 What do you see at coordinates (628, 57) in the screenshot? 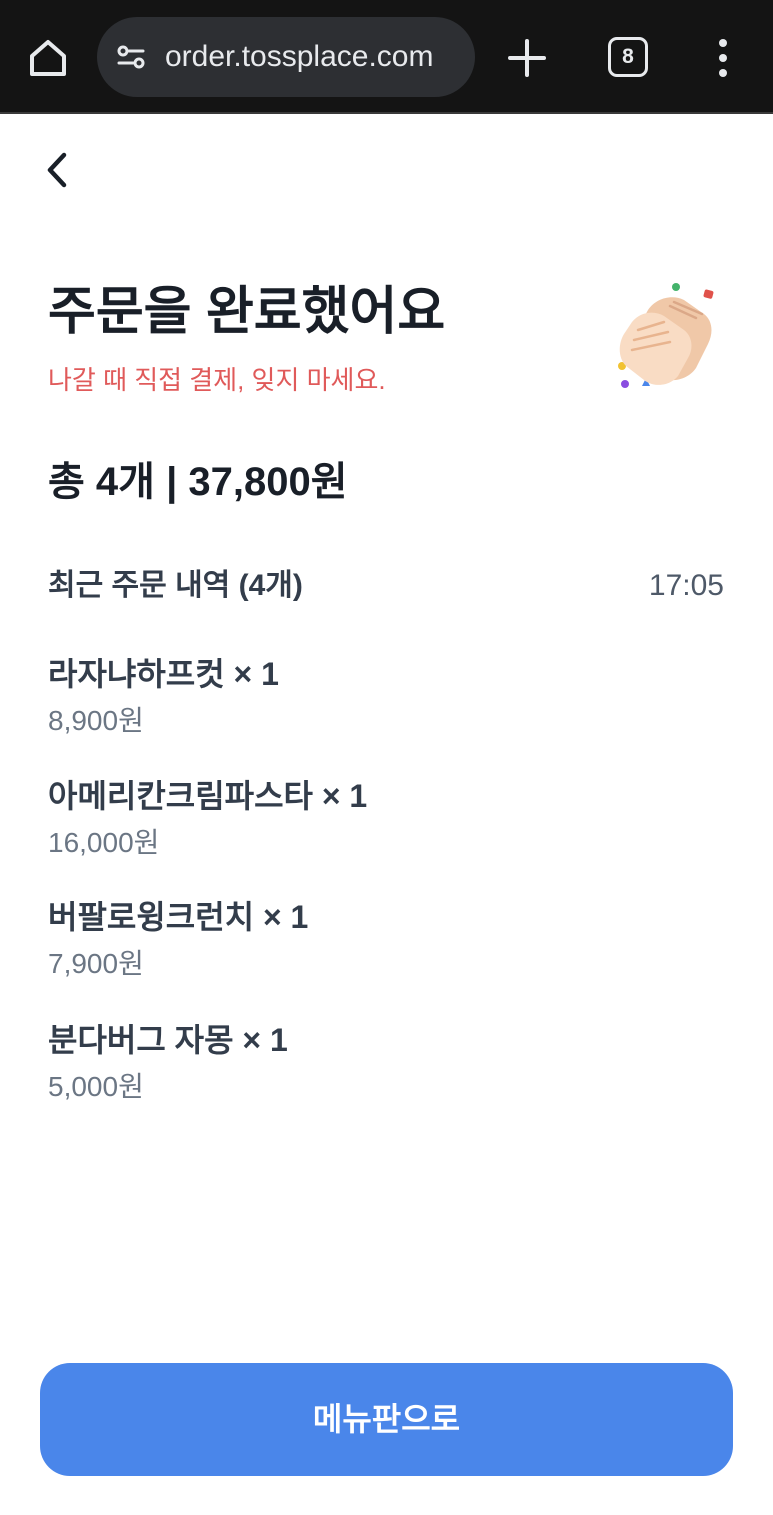
I see `tab-switcher-button: 8` at bounding box center [628, 57].